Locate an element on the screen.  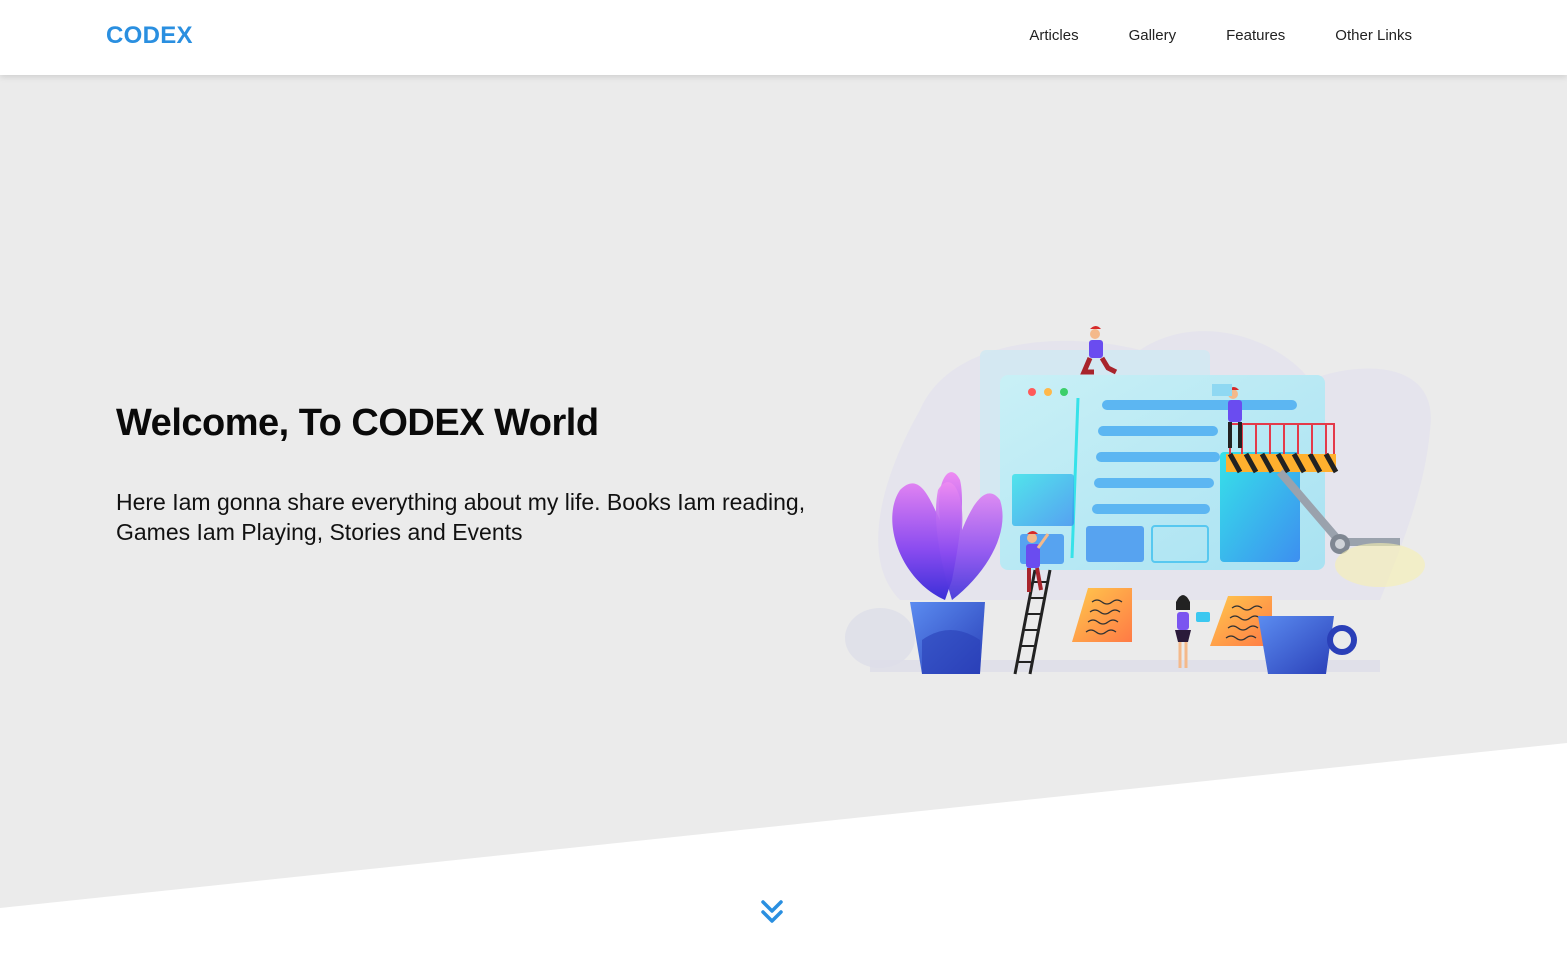
nav-item-features: Features is located at coordinates (1255, 35).